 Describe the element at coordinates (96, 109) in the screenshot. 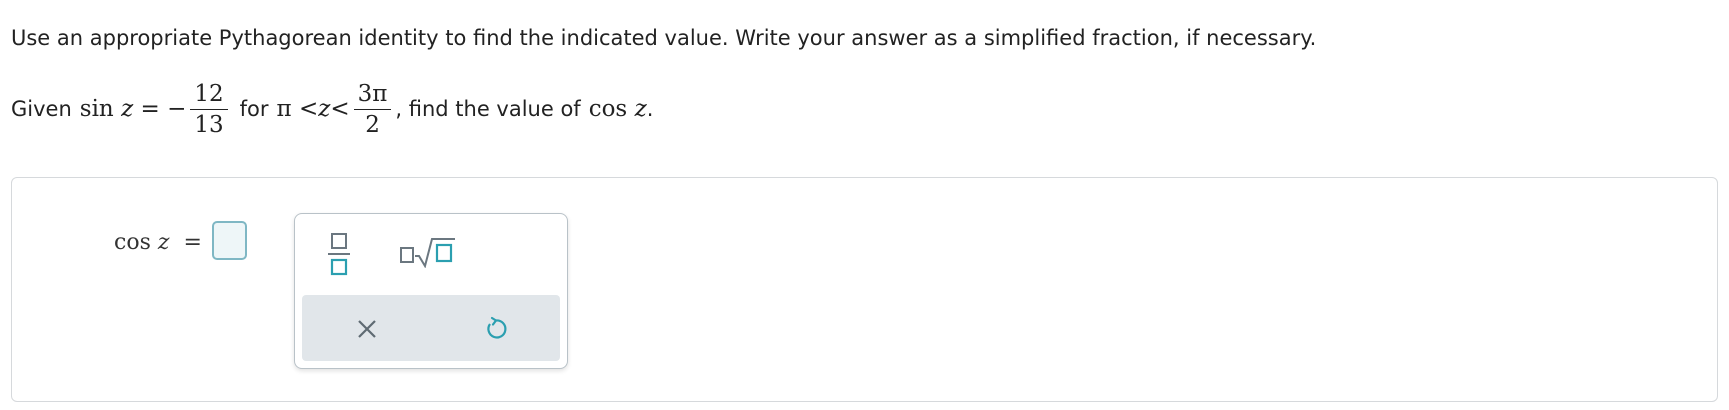

I see `sin-function: sin` at that location.